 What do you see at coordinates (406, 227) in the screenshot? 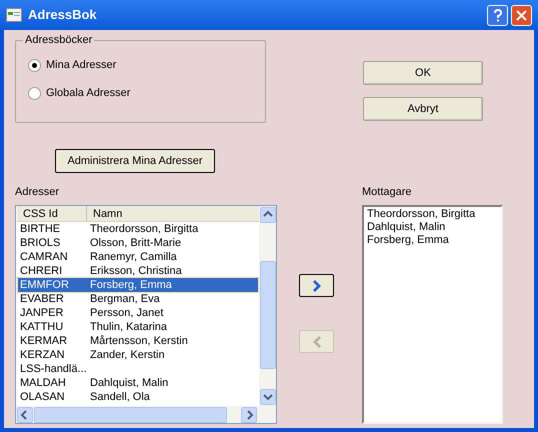
I see `list-item: Dahlquist, Malin` at bounding box center [406, 227].